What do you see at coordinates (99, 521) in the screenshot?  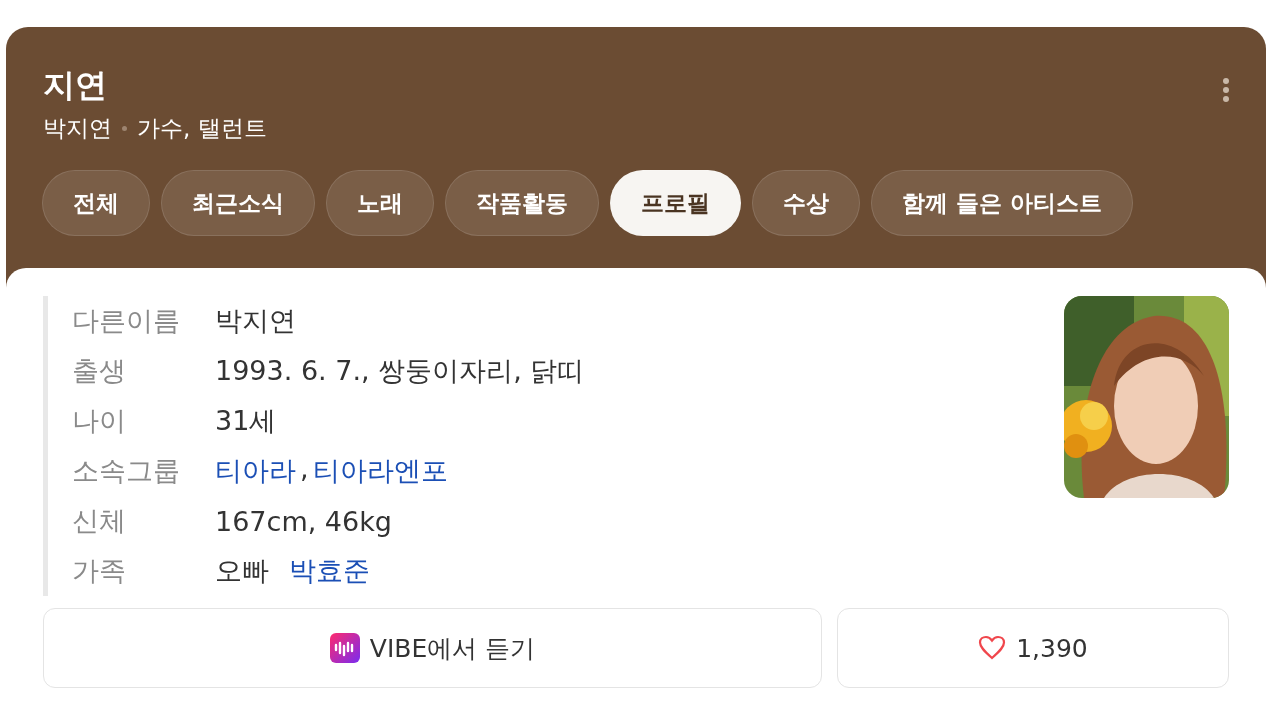 I see `field-label: 신체` at bounding box center [99, 521].